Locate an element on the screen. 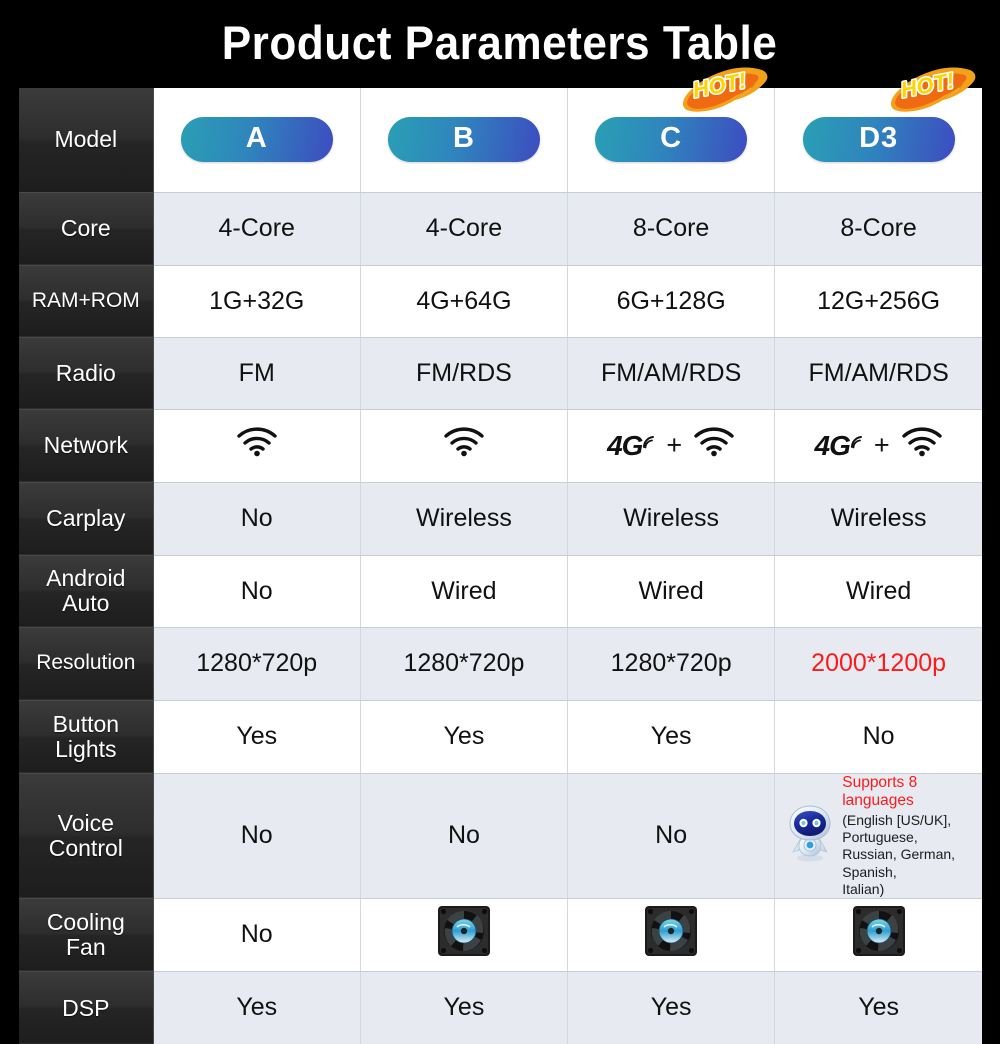 This screenshot has height=1044, width=1000. row-label-text: Core is located at coordinates (85, 228).